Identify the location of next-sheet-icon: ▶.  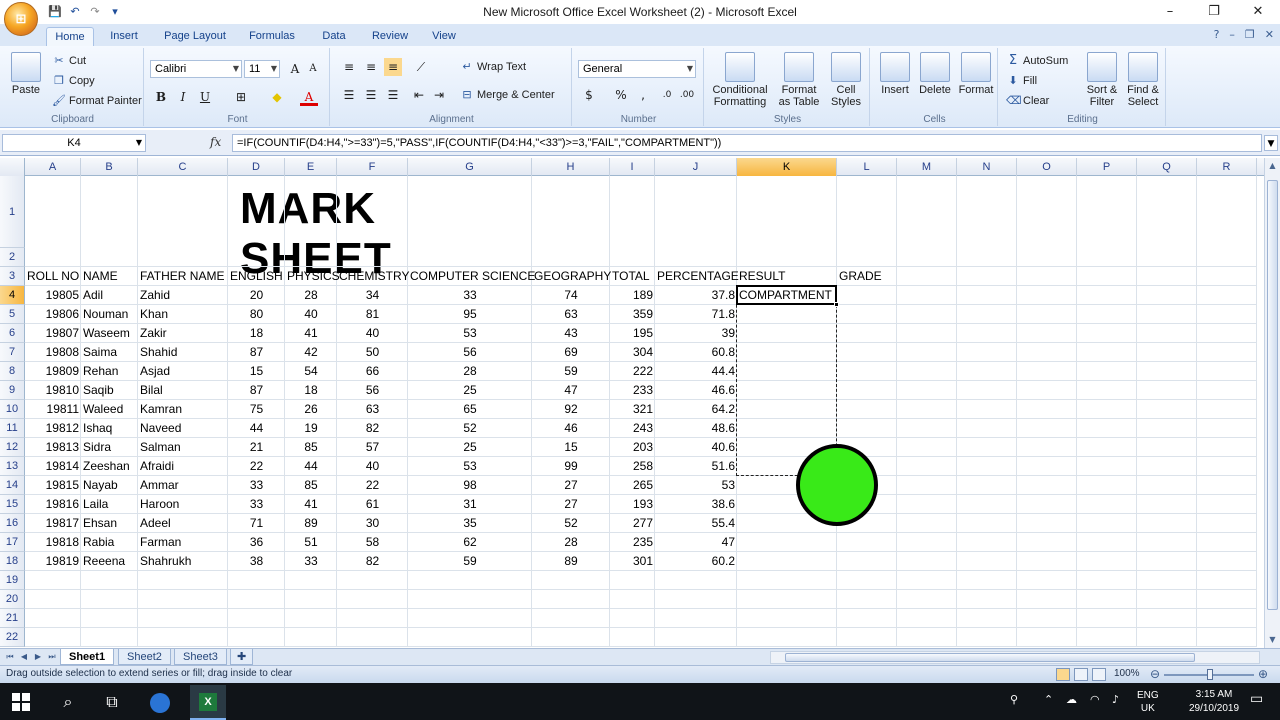
(38, 657).